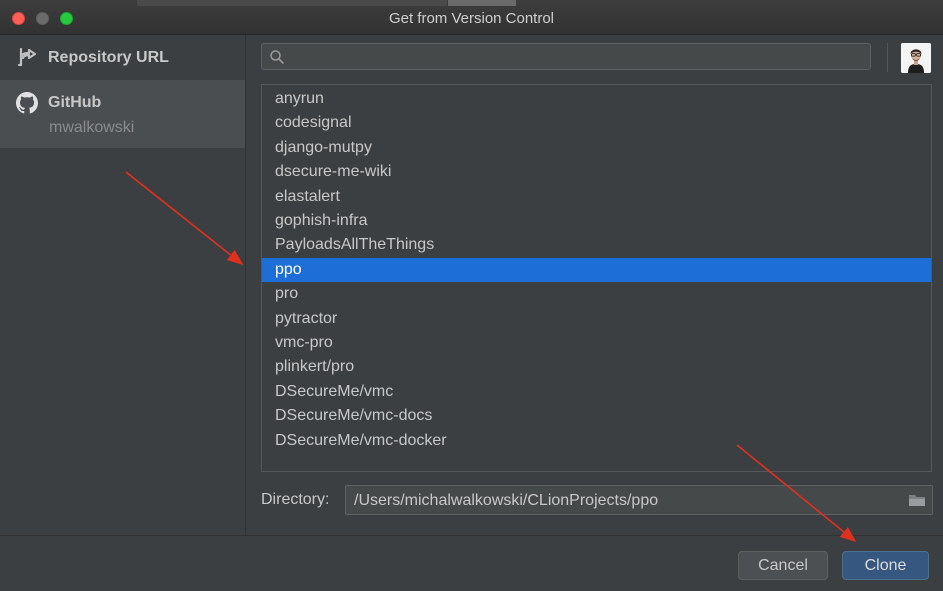 This screenshot has height=591, width=943. I want to click on search-input, so click(579, 57).